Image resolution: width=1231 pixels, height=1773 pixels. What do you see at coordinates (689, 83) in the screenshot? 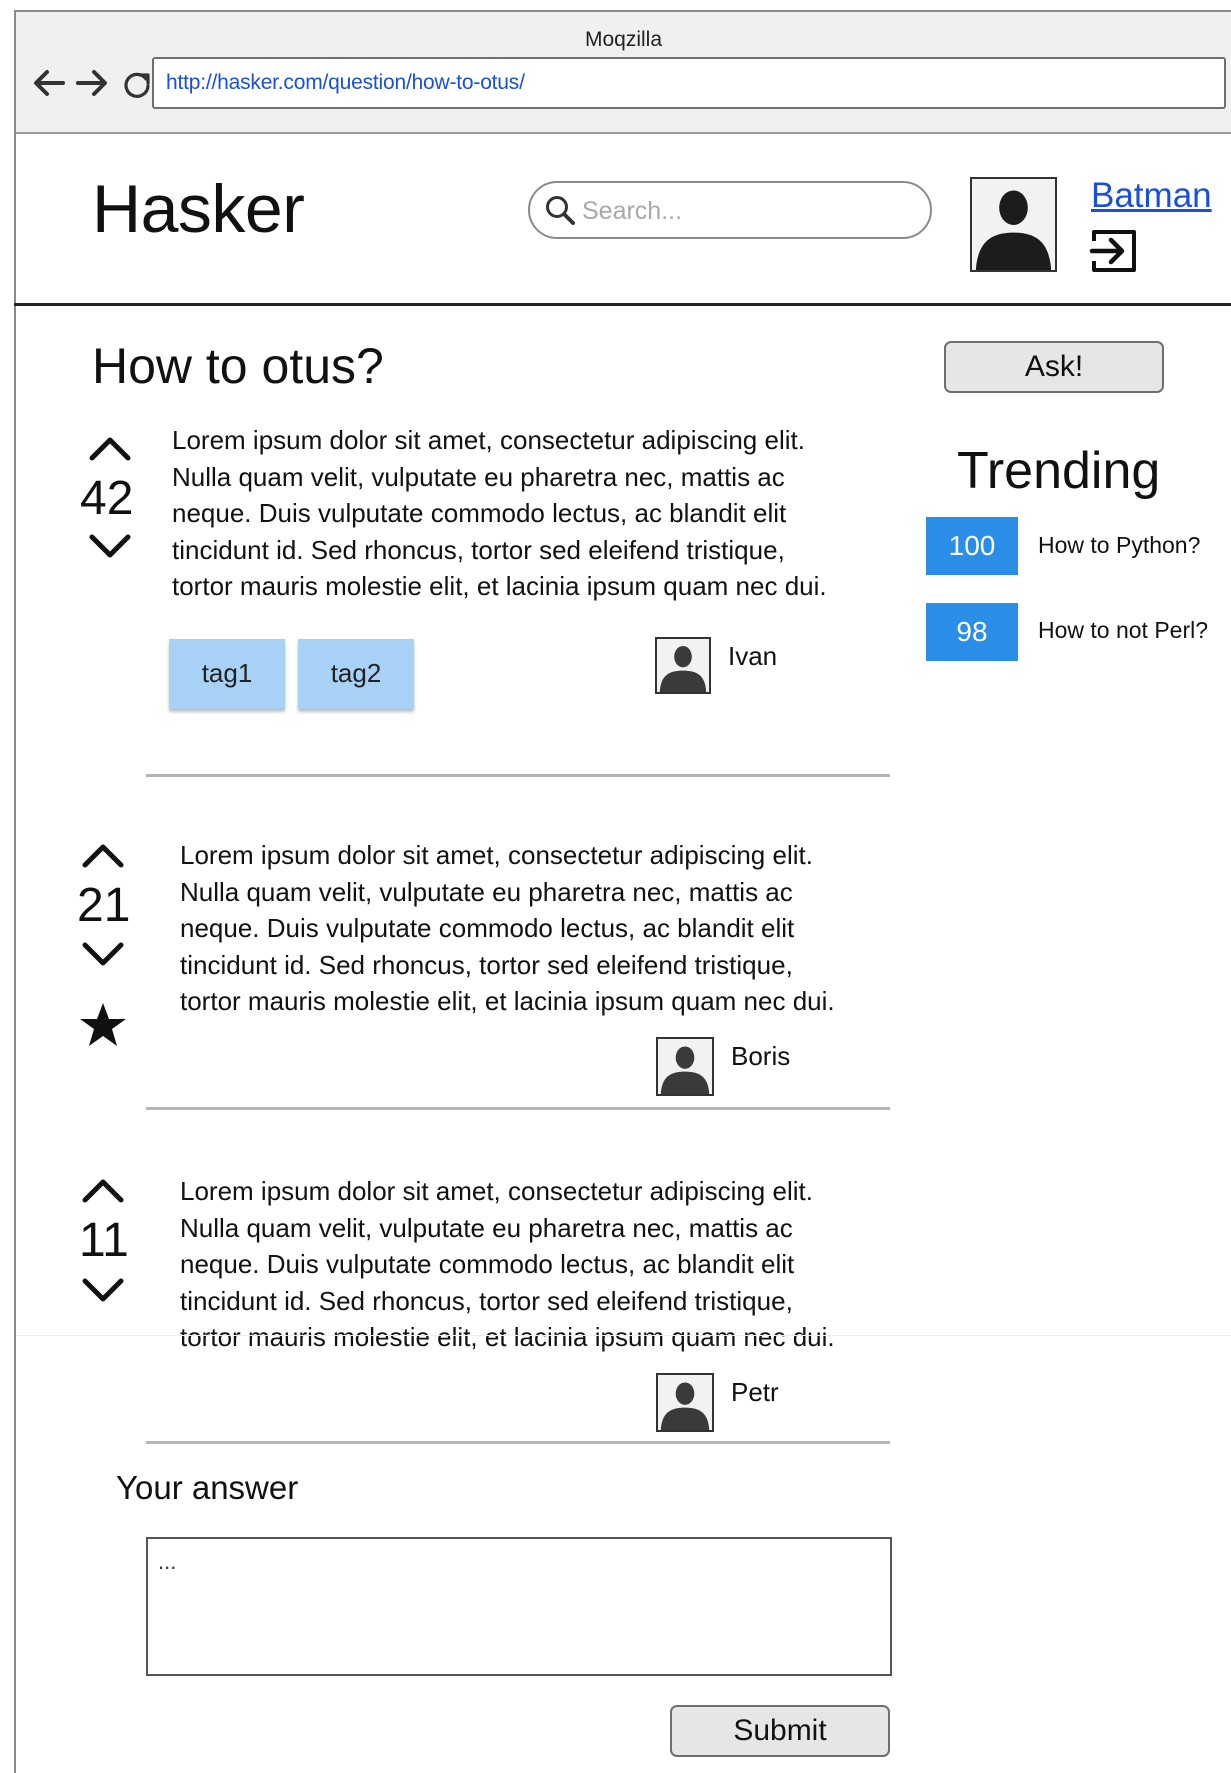
I see `address-bar: http://hasker.com/question/how-to-otus/` at bounding box center [689, 83].